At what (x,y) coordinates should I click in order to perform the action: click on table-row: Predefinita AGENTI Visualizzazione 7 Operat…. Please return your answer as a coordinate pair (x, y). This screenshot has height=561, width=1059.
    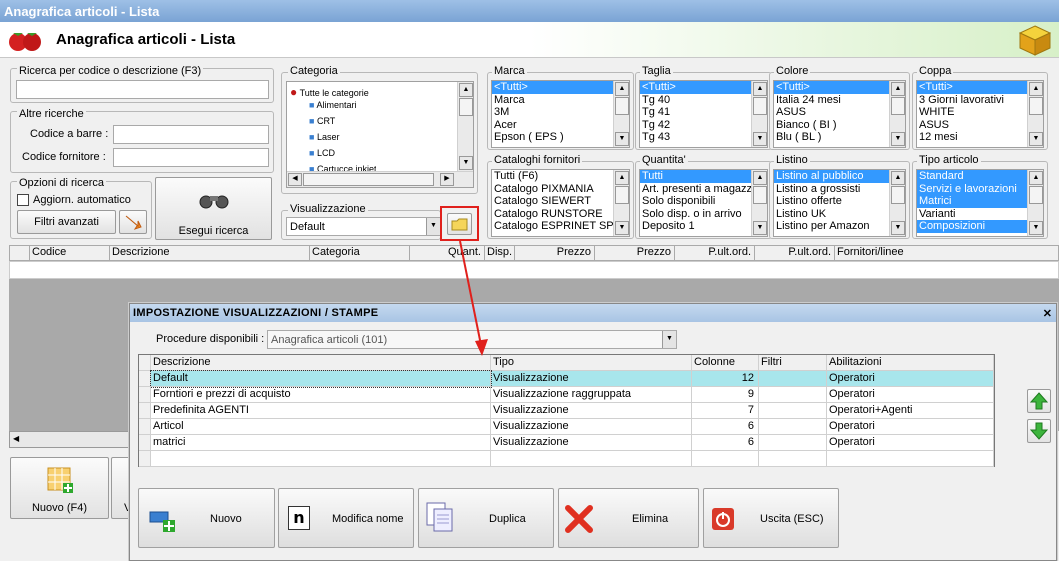
    Looking at the image, I should click on (566, 411).